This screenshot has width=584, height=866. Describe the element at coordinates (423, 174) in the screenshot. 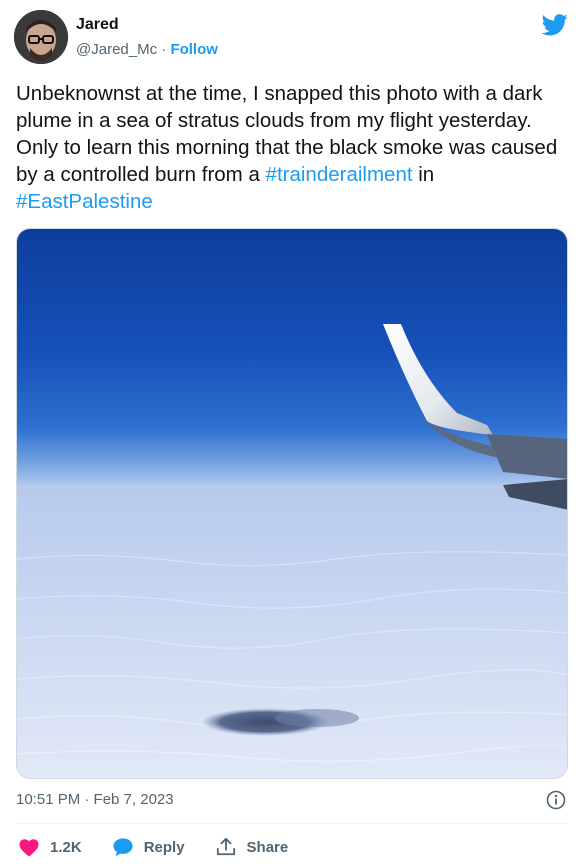

I see `tweet-text-part-2: in` at that location.